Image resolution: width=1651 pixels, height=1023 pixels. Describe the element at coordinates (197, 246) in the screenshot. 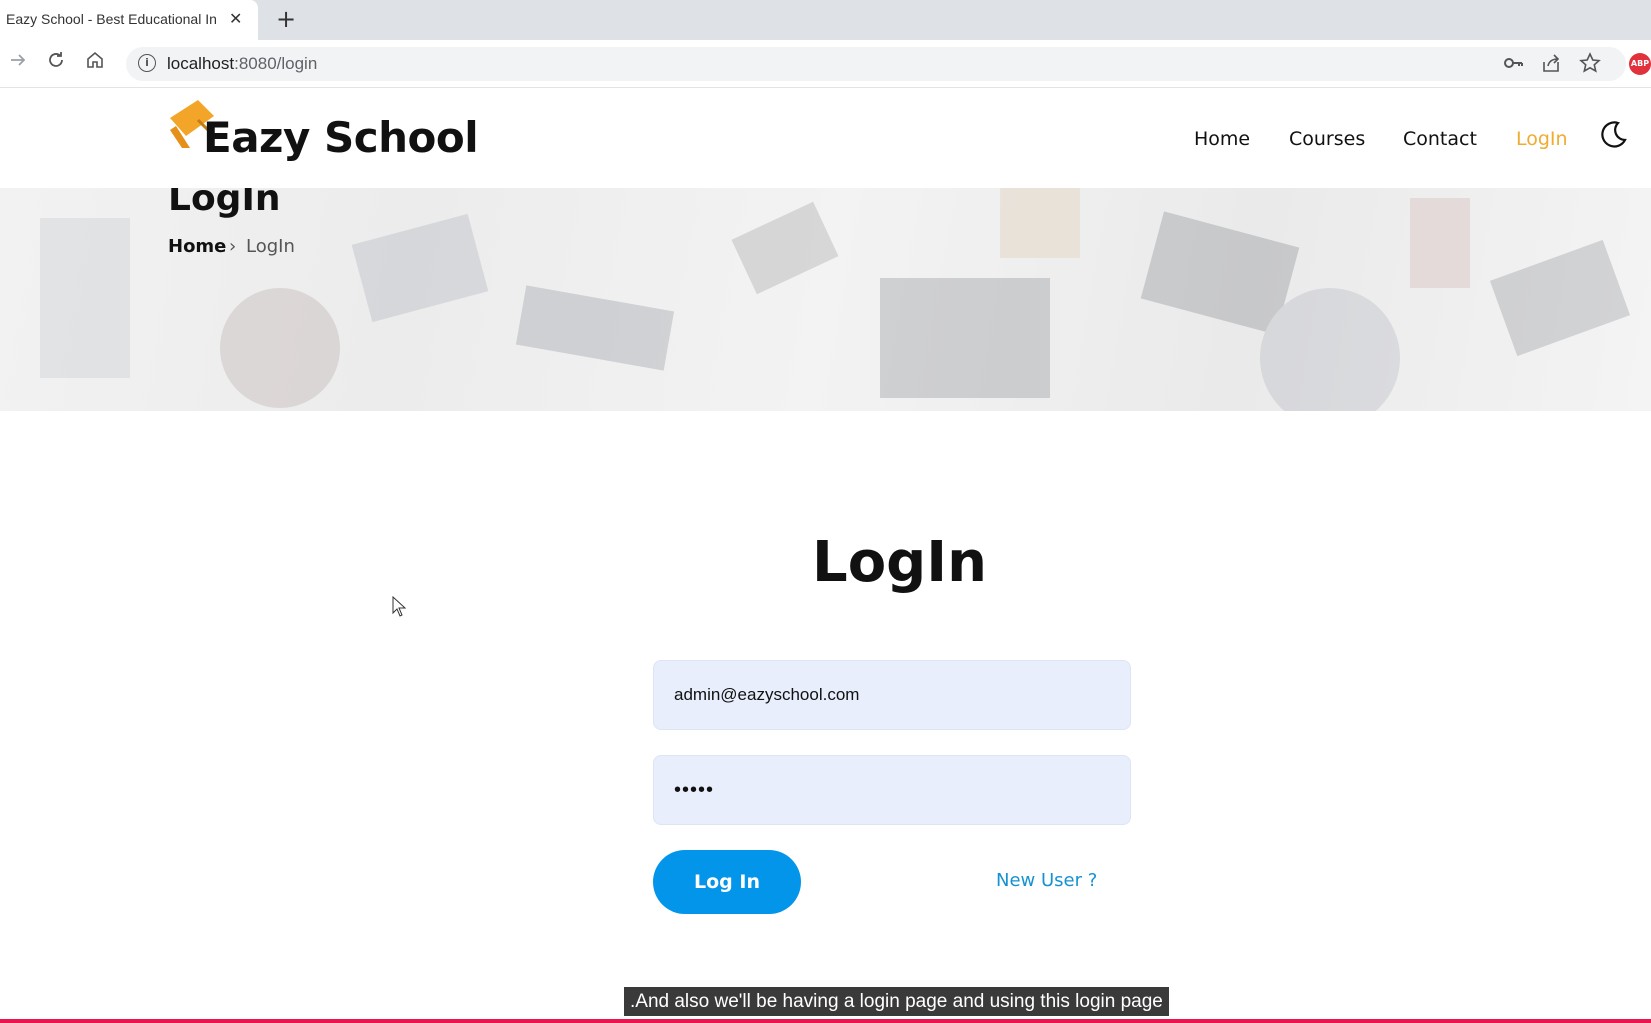

I see `breadcrumb-home-link: Home` at that location.